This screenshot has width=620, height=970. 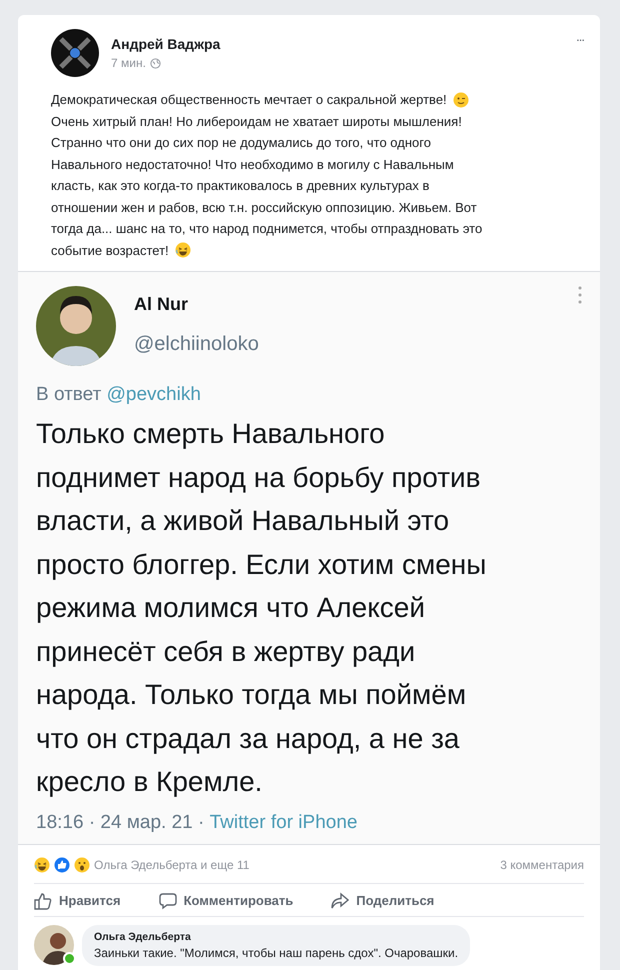 I want to click on comment-author: Ольга Эдельберта, so click(x=276, y=936).